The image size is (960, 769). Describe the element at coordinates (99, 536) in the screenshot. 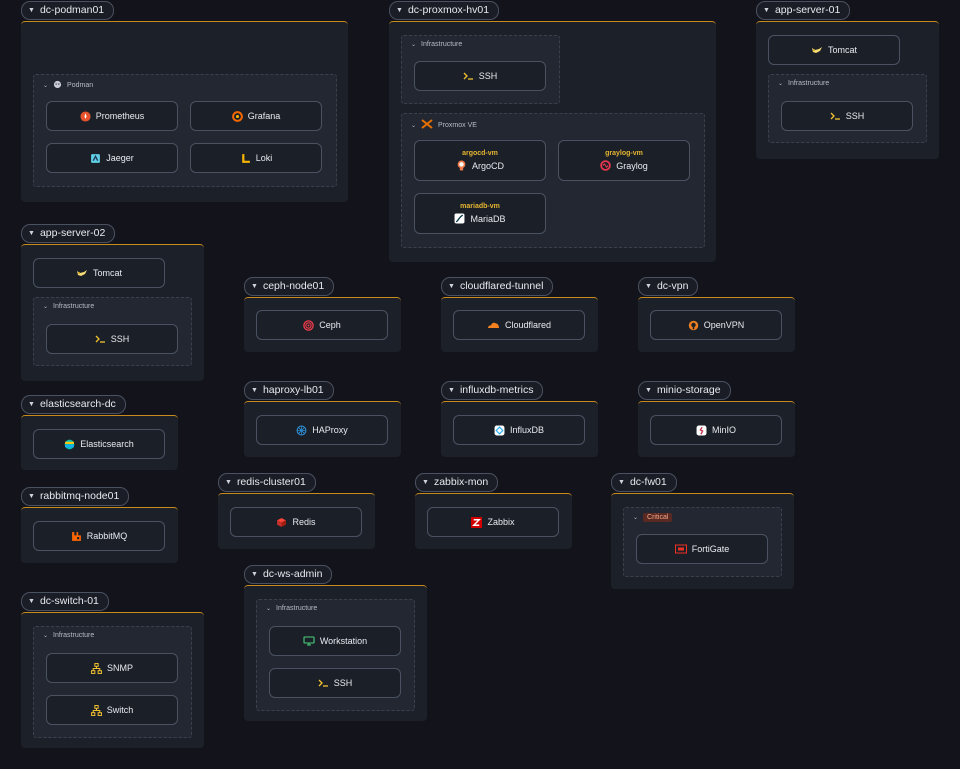

I see `service-rabbitmq: RabbitMQ` at that location.